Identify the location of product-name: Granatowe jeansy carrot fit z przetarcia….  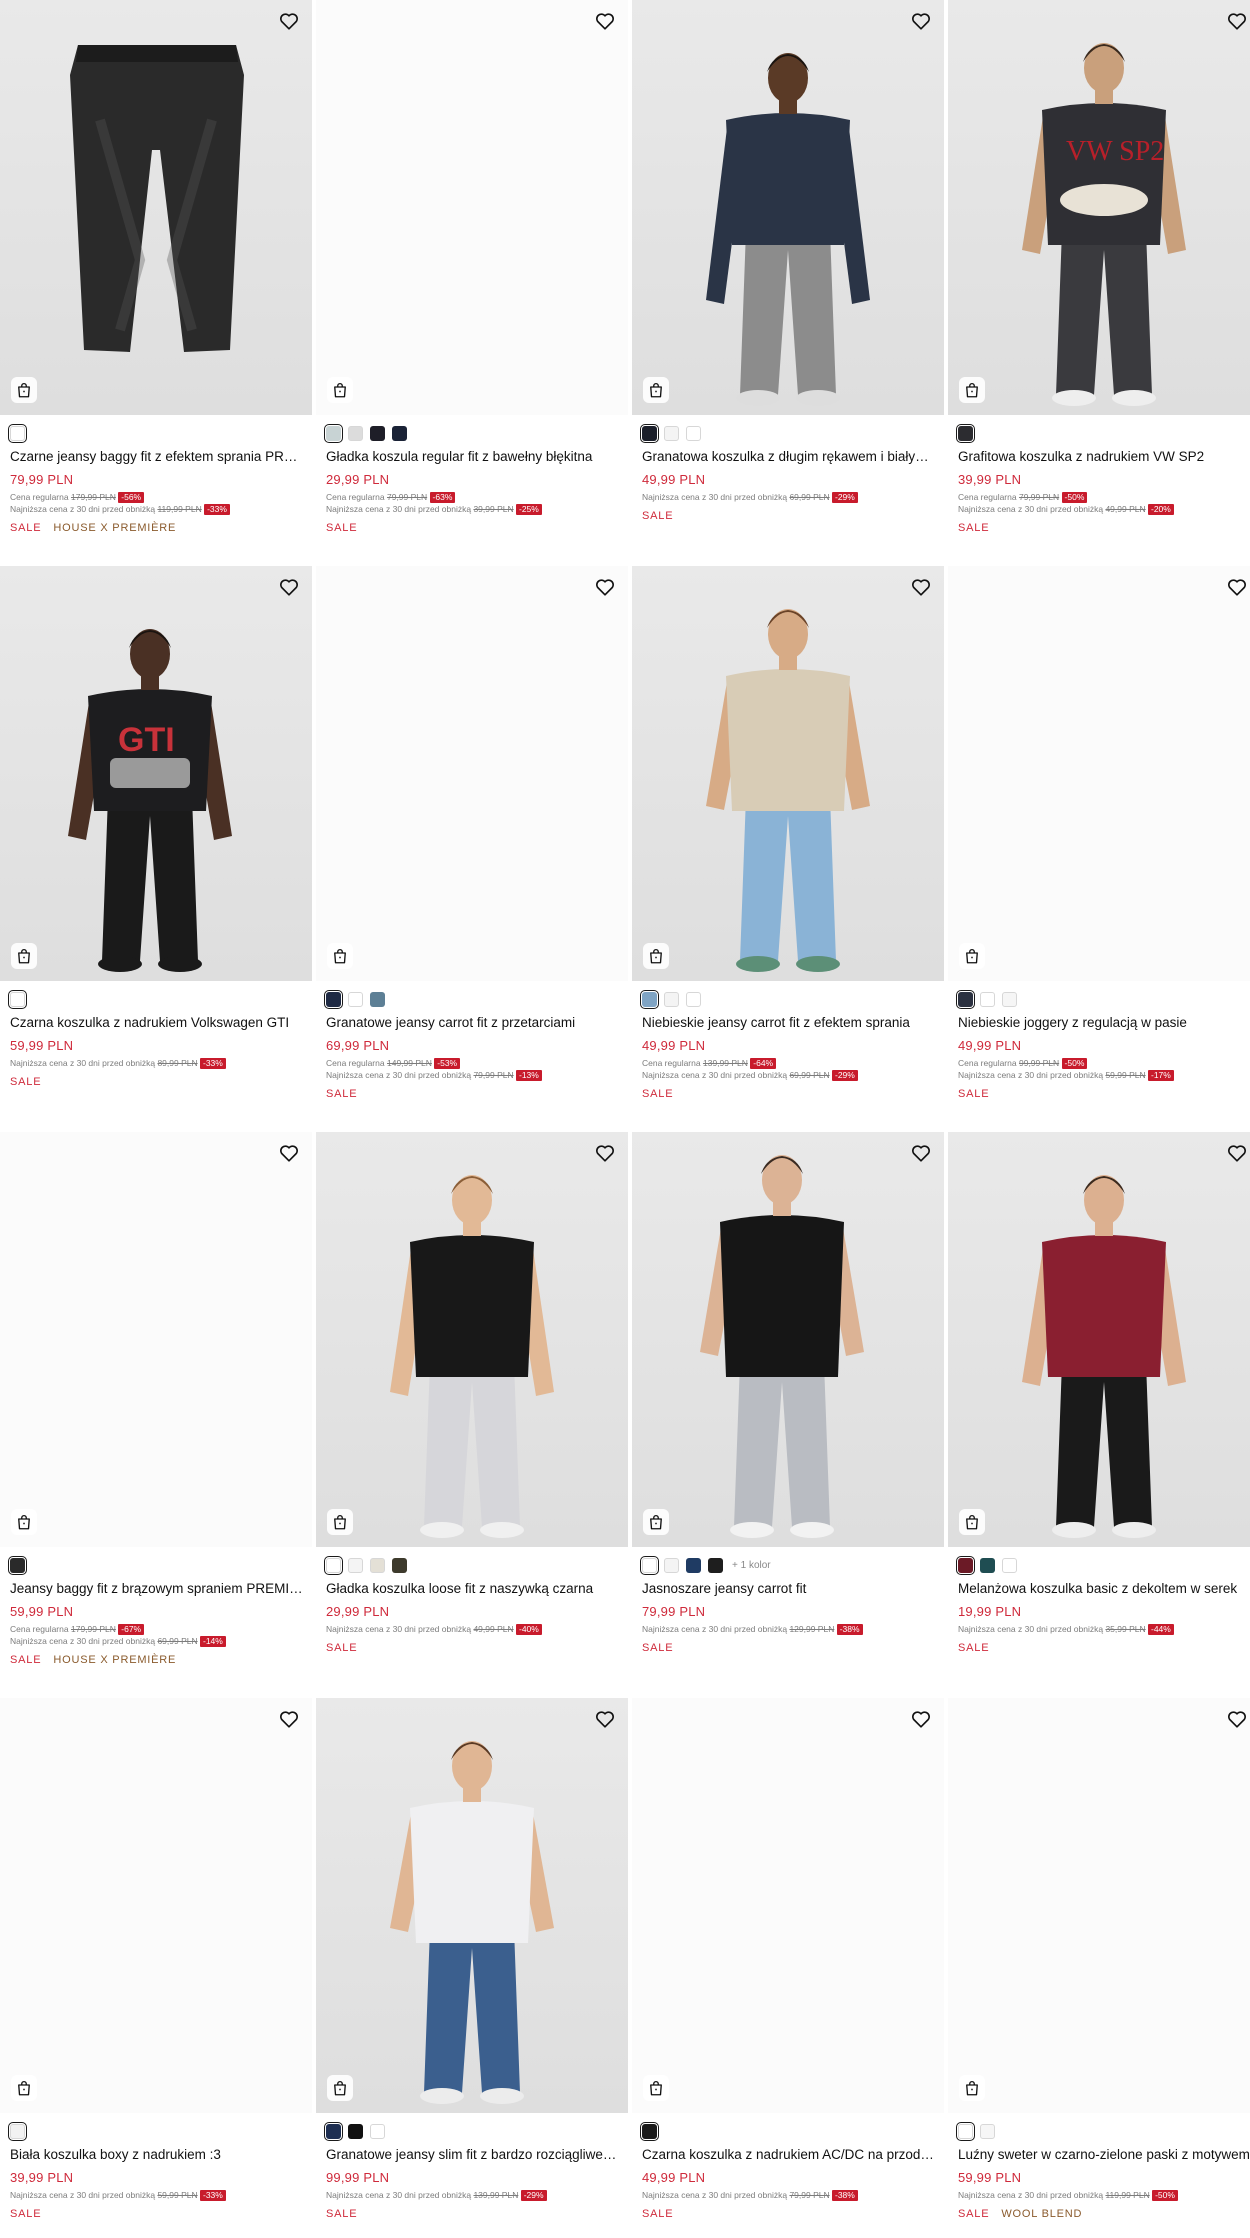
(474, 1022).